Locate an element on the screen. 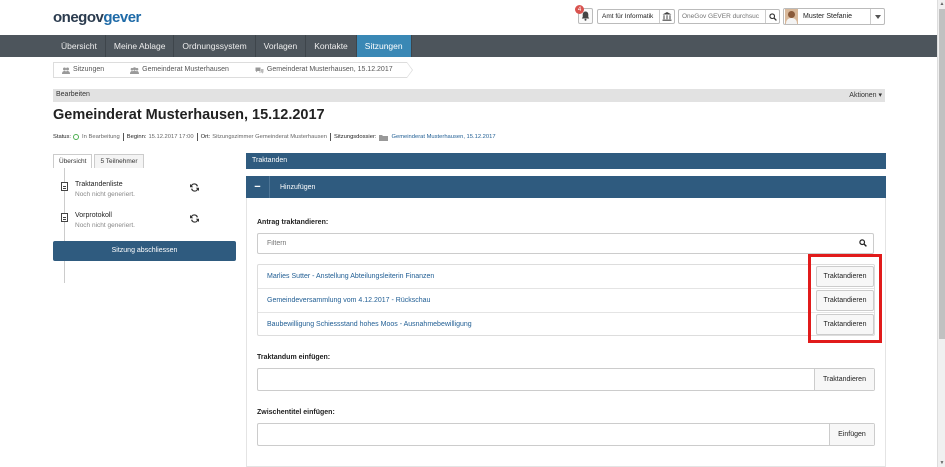 The height and width of the screenshot is (467, 945). page-scrollbar: ▲ ▼ is located at coordinates (941, 233).